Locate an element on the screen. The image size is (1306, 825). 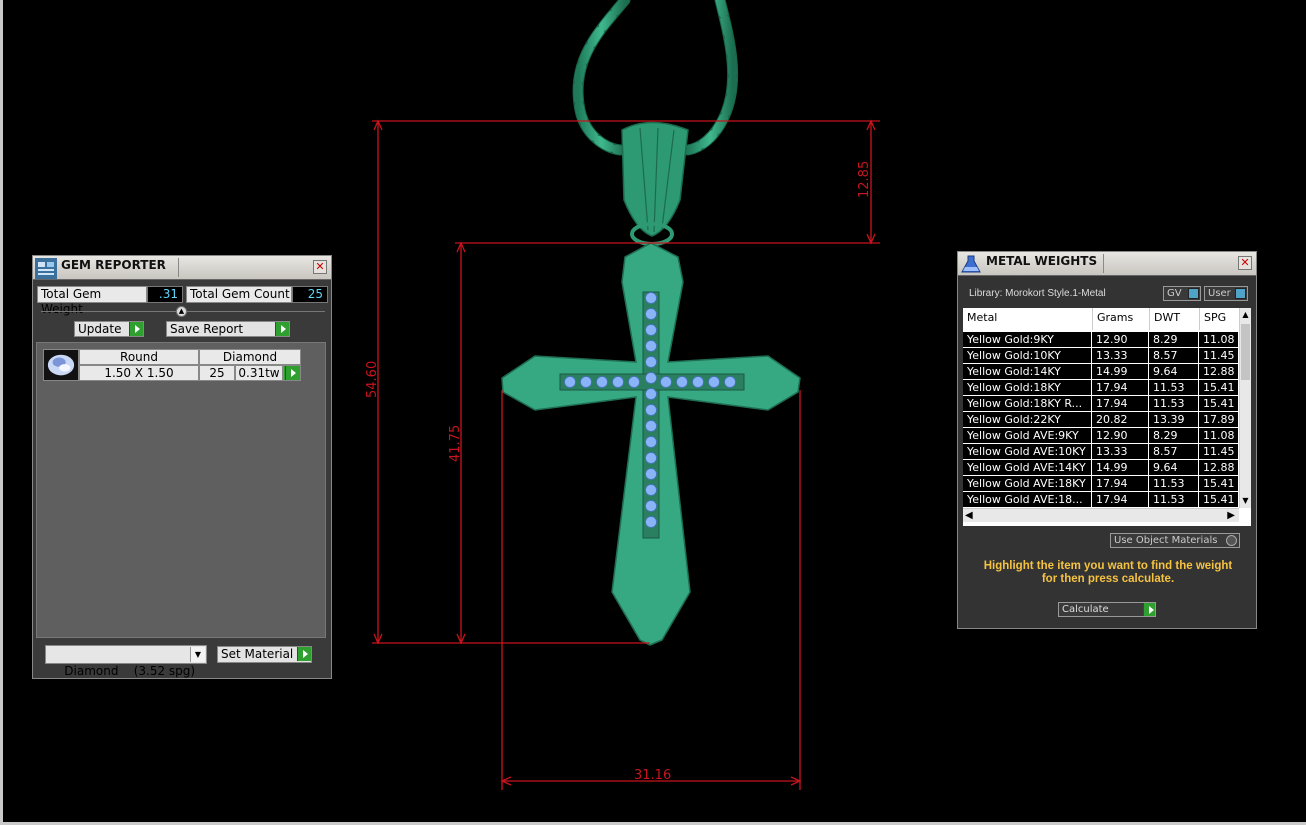
table-row: Yellow Gold AVE:10KY 13.33 8.57 11.45 is located at coordinates (1107, 452).